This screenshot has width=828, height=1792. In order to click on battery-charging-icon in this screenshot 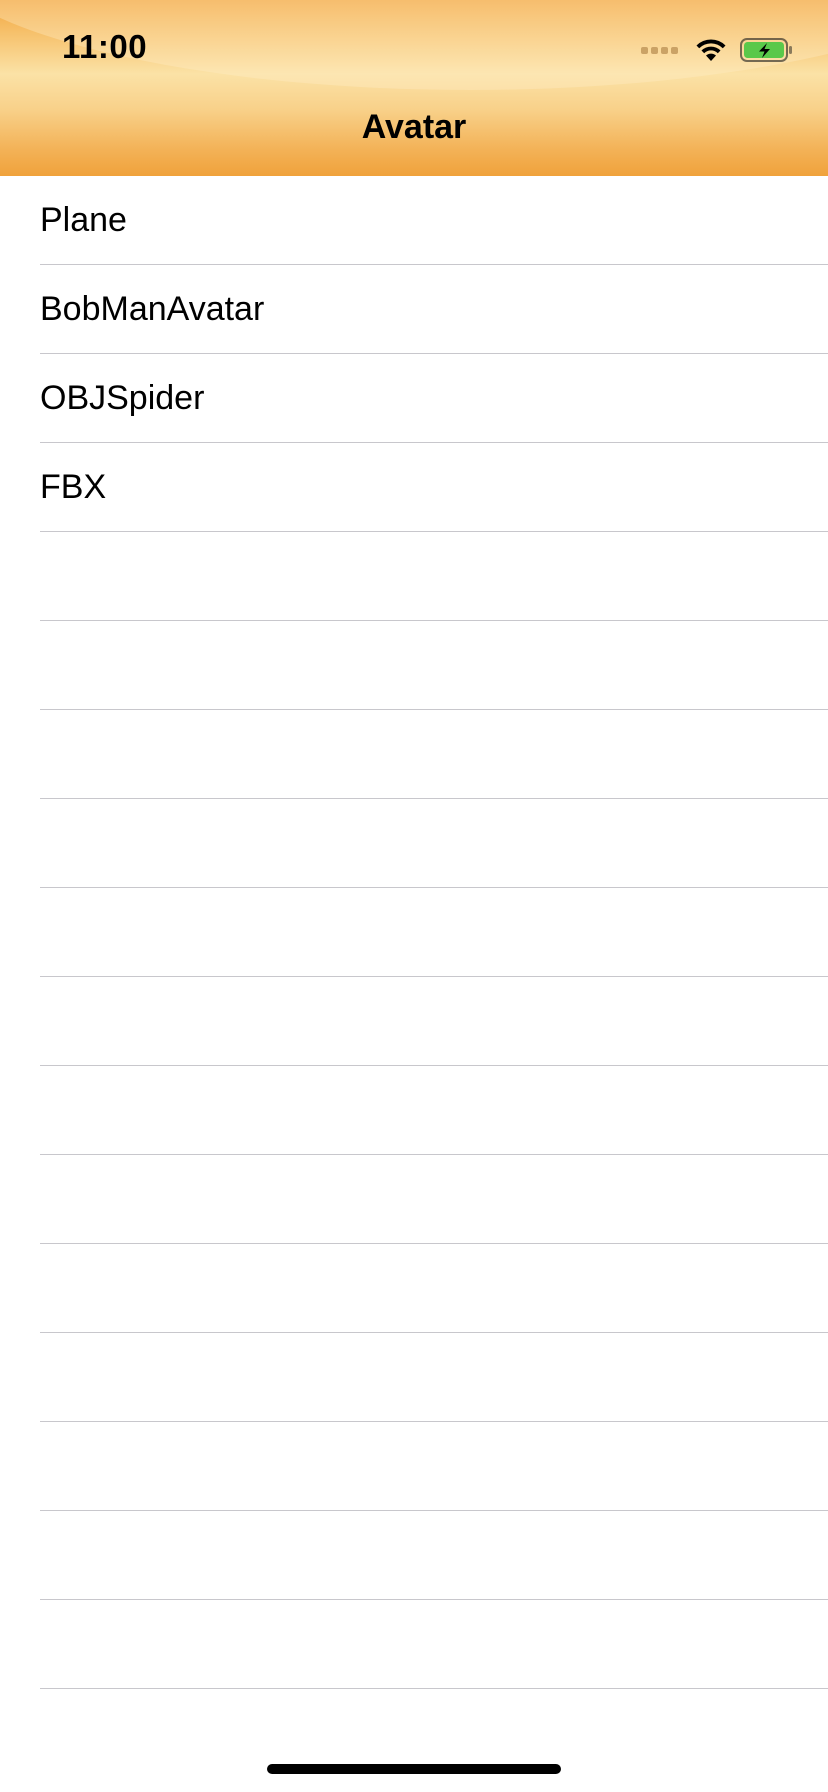, I will do `click(766, 50)`.